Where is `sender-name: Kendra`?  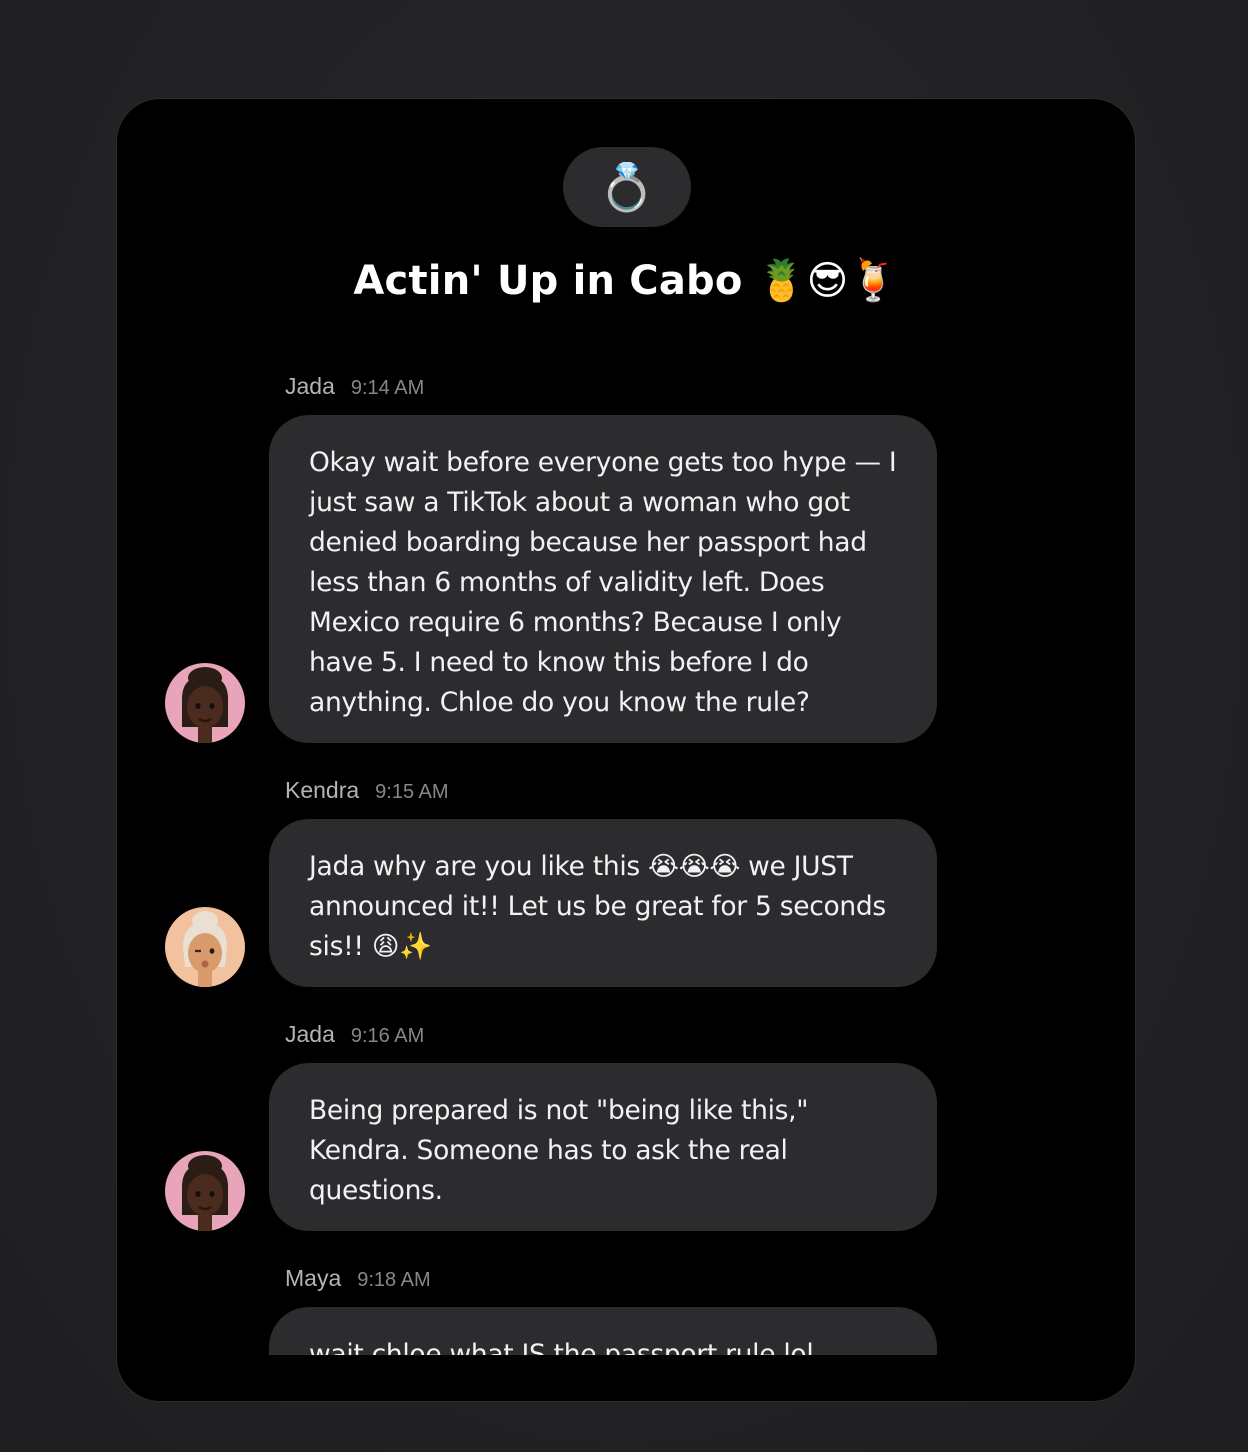 sender-name: Kendra is located at coordinates (322, 790).